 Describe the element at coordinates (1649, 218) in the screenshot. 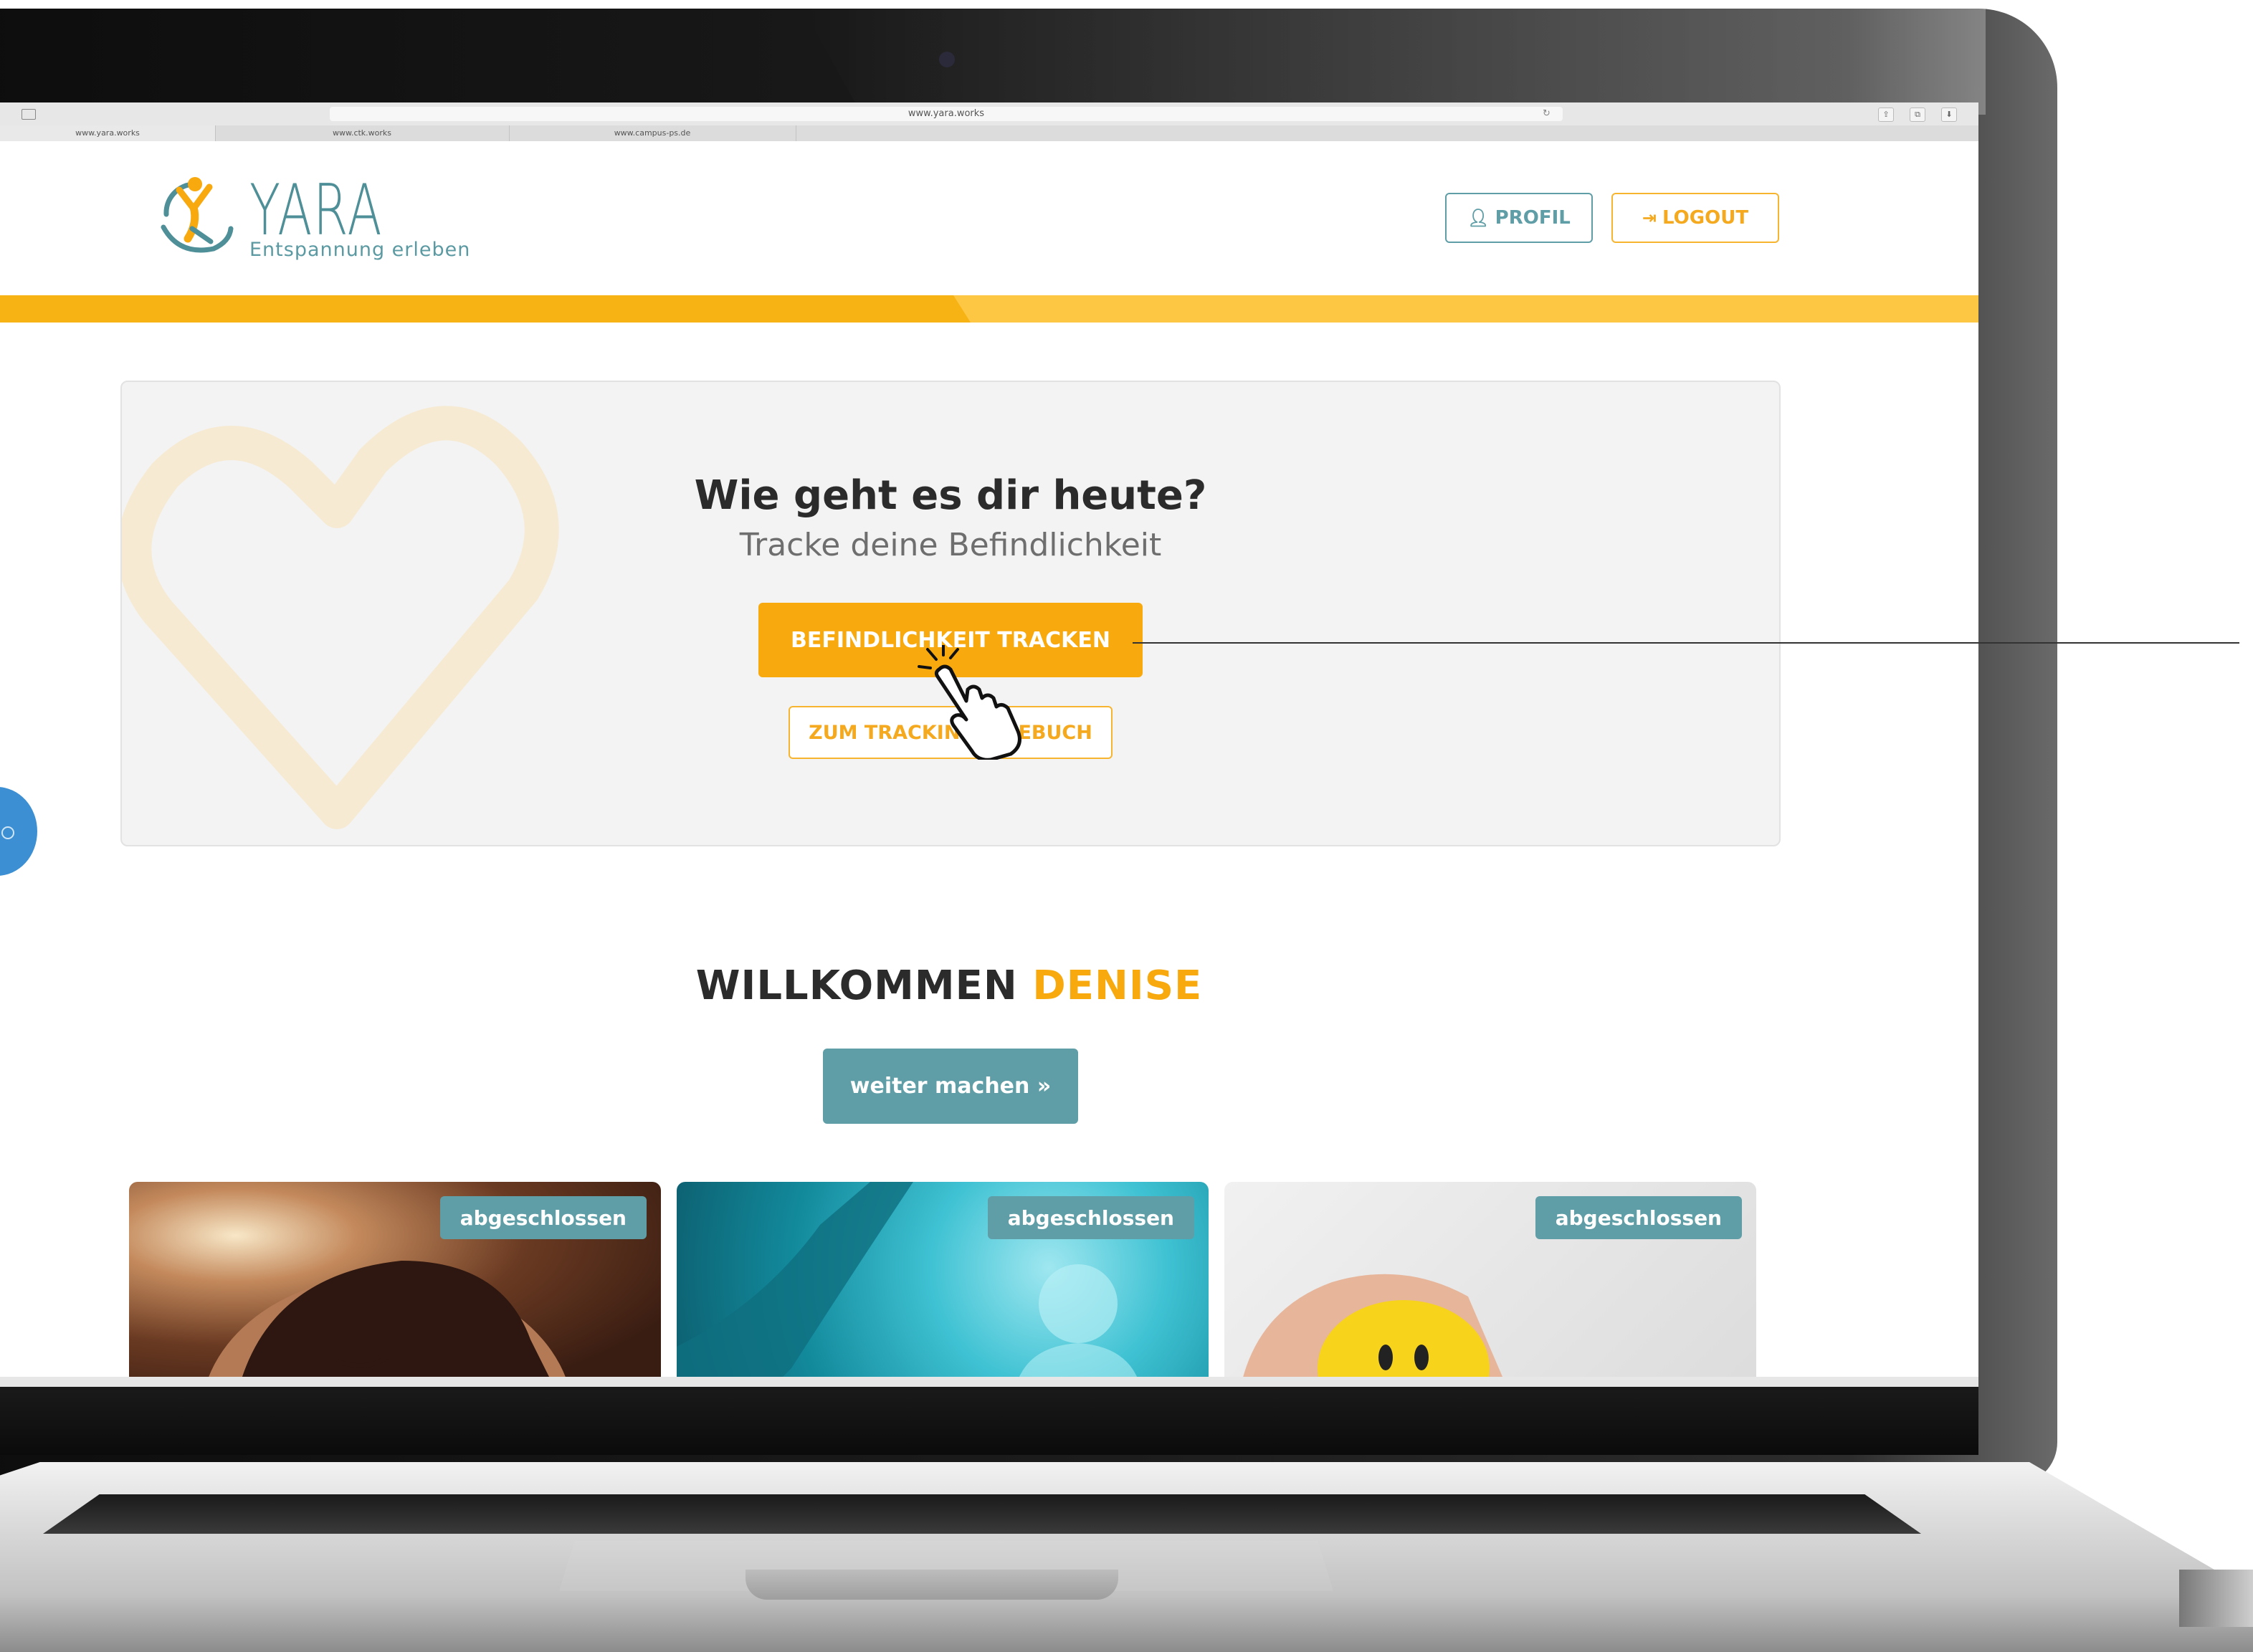

I see `sign-out-icon: ⇥` at that location.